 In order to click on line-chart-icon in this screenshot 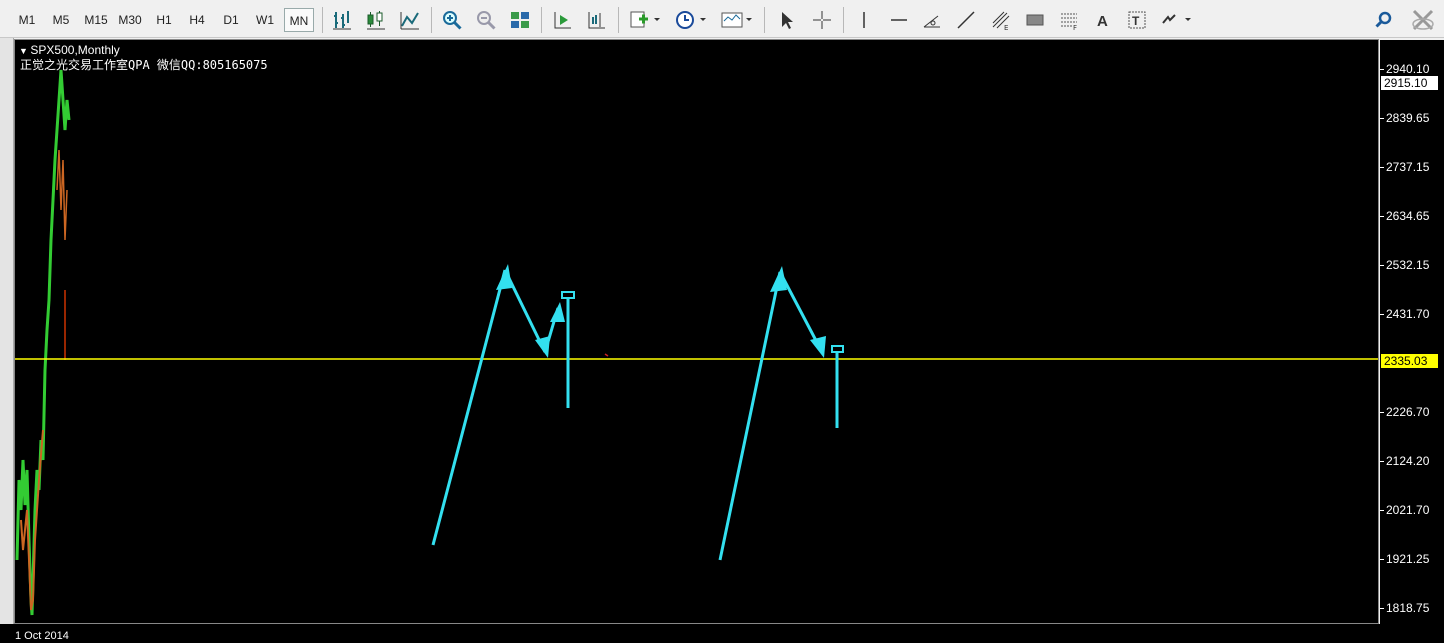, I will do `click(410, 20)`.